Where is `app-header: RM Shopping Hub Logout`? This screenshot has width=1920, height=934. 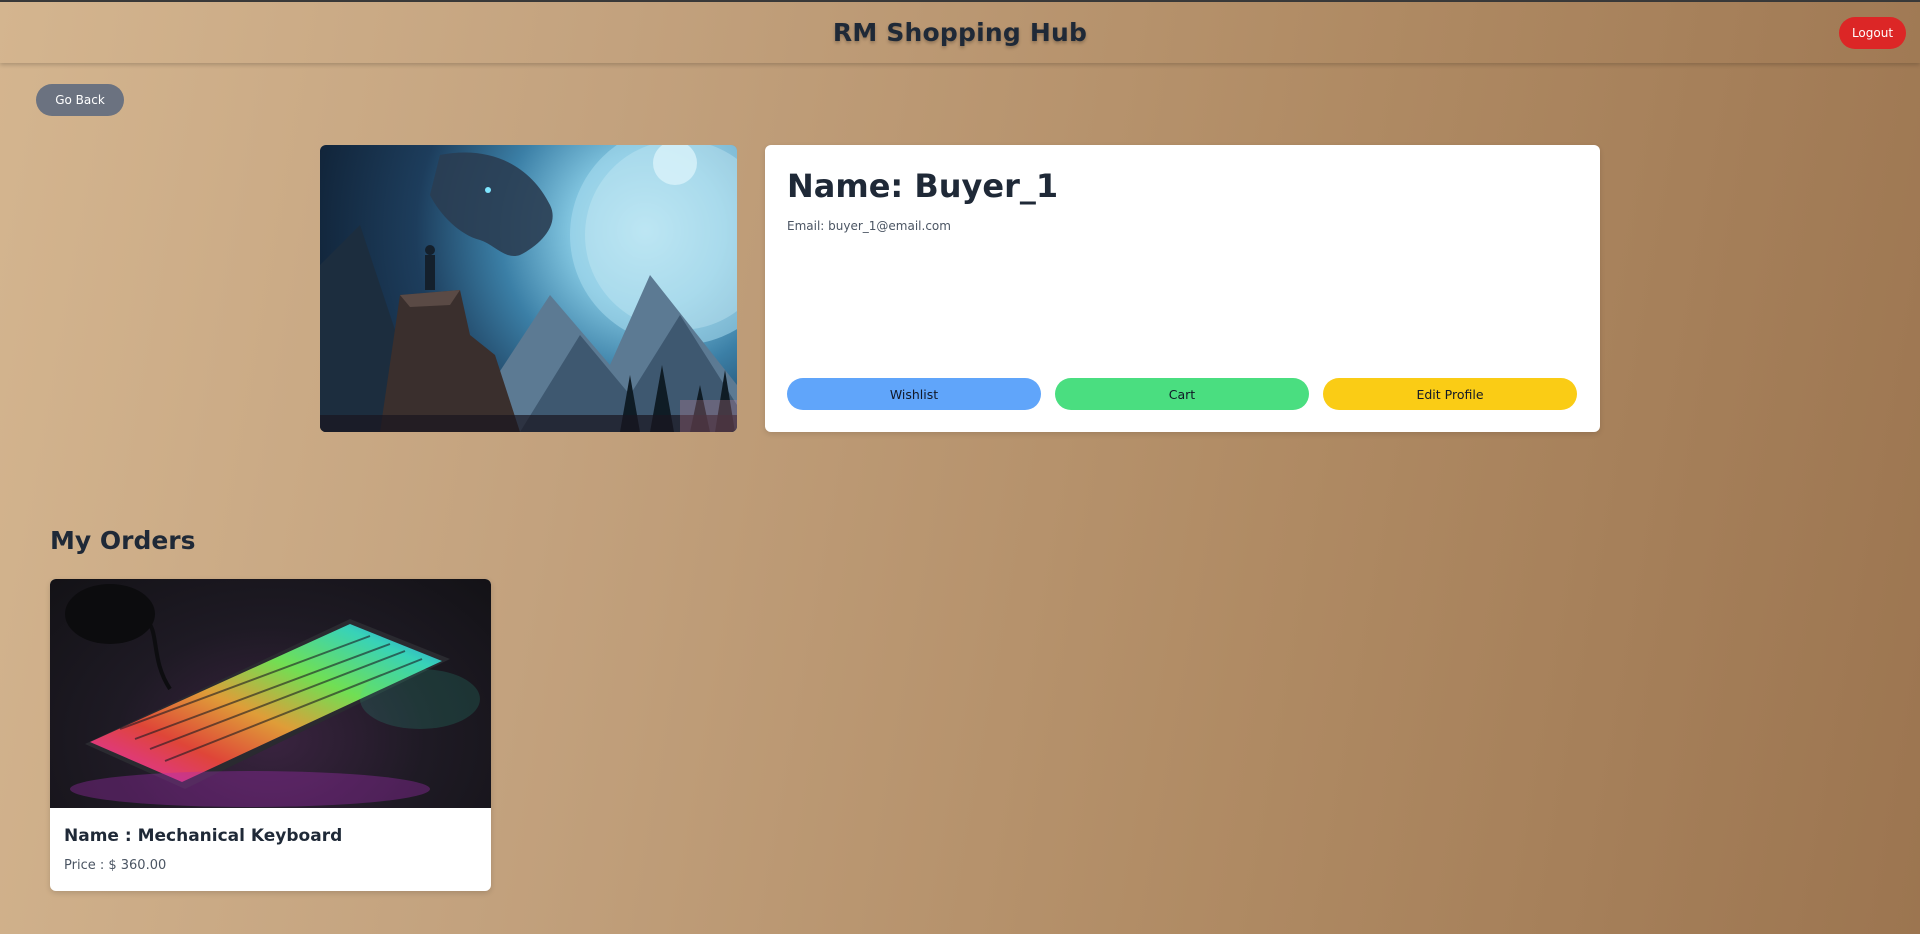
app-header: RM Shopping Hub Logout is located at coordinates (960, 32).